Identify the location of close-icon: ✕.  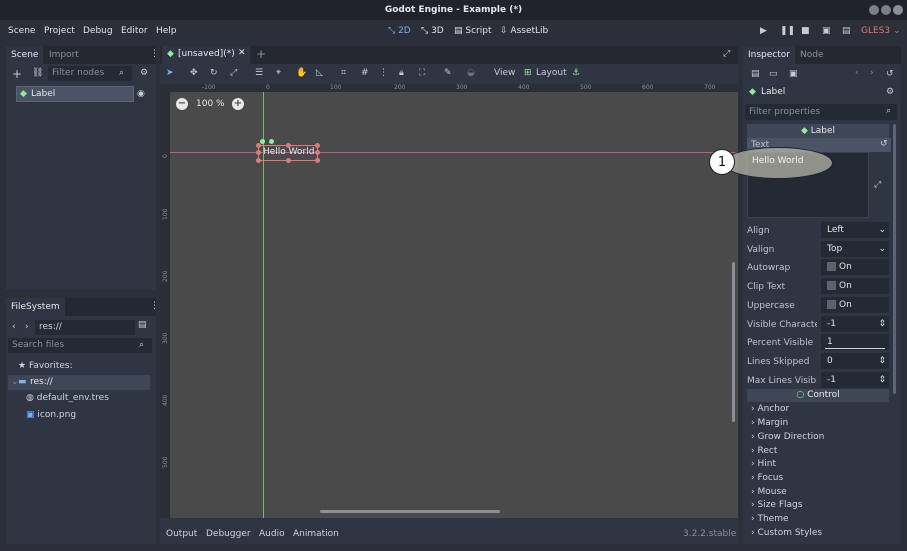
(242, 53).